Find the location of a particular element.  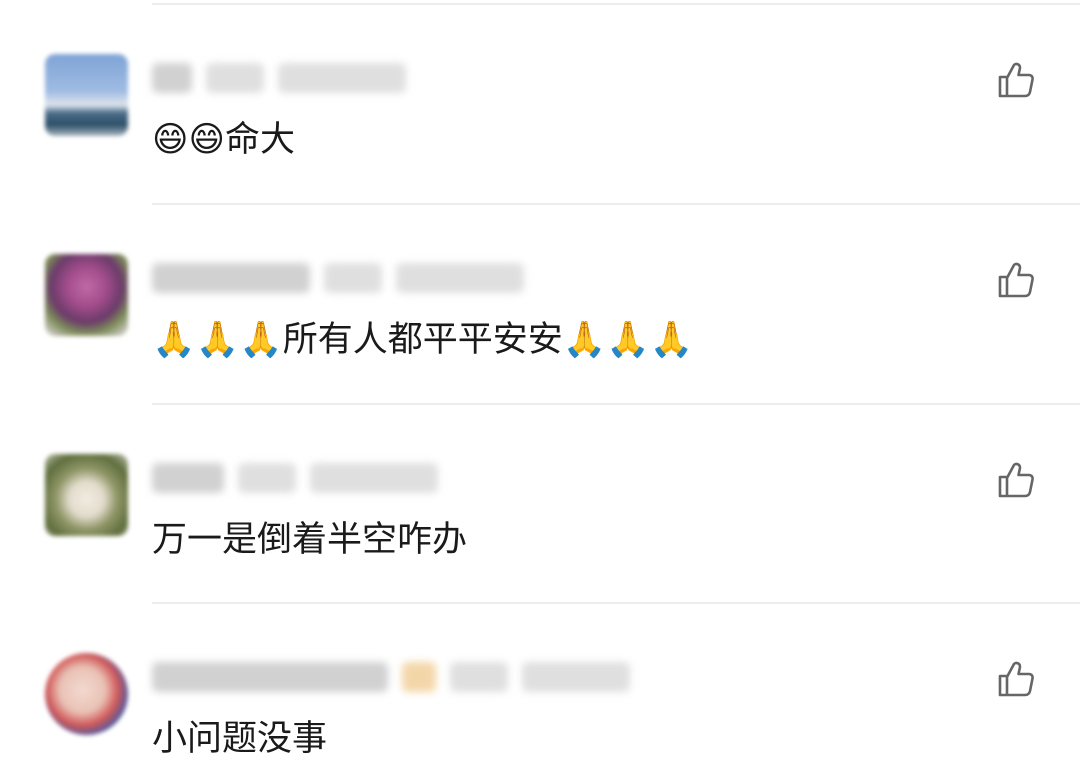

comment-text: 🙏🙏🙏所有人都平平安安🙏🙏🙏 is located at coordinates (423, 340).